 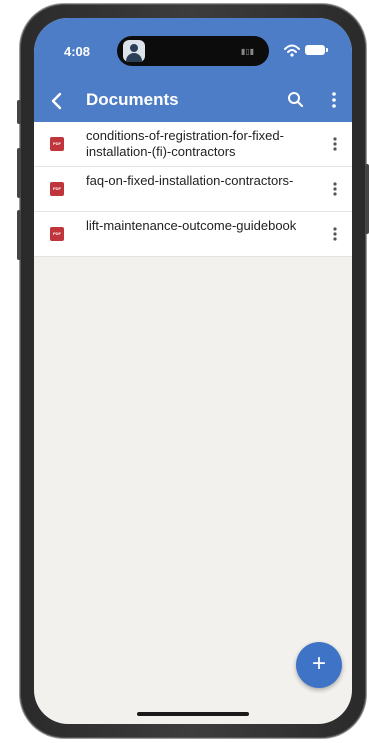 I want to click on document-title: faq-on-fixed-installation-contractors-, so click(x=190, y=180).